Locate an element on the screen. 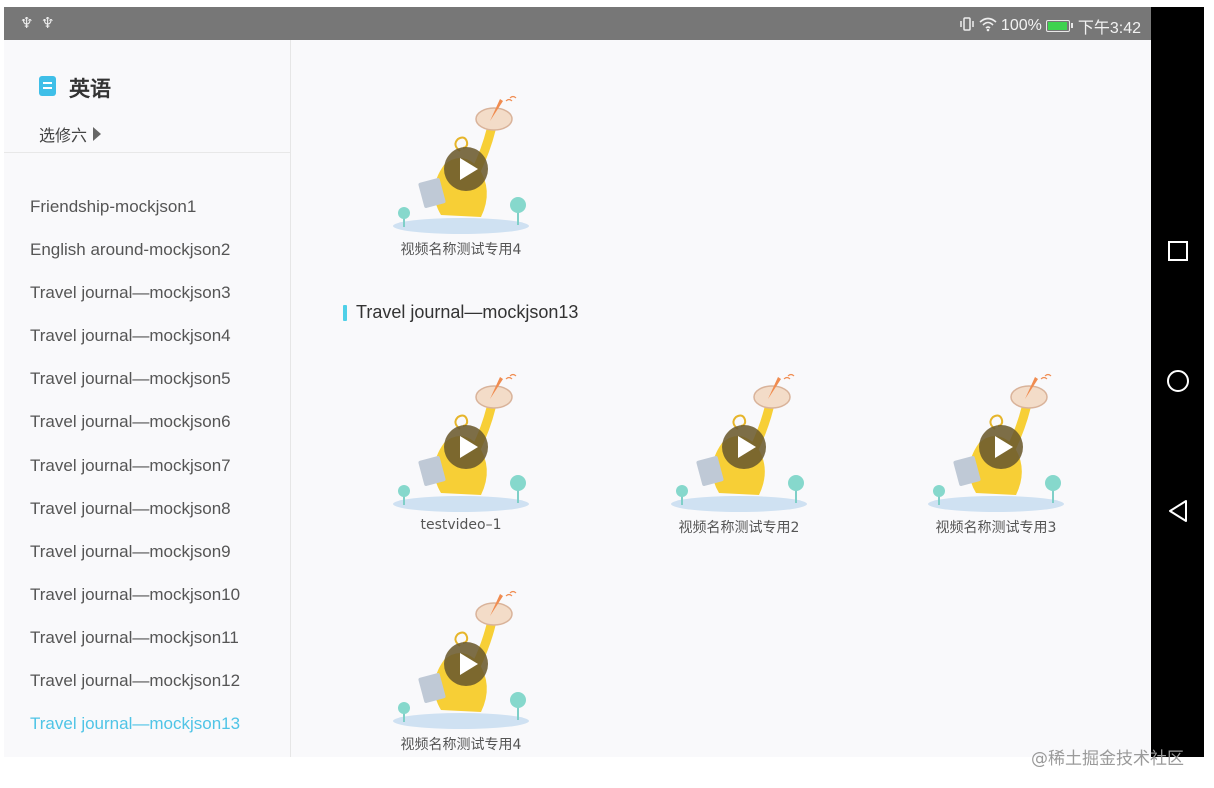 The image size is (1214, 788). sidebar-unit-item: Travel journal—mockjson6 is located at coordinates (147, 421).